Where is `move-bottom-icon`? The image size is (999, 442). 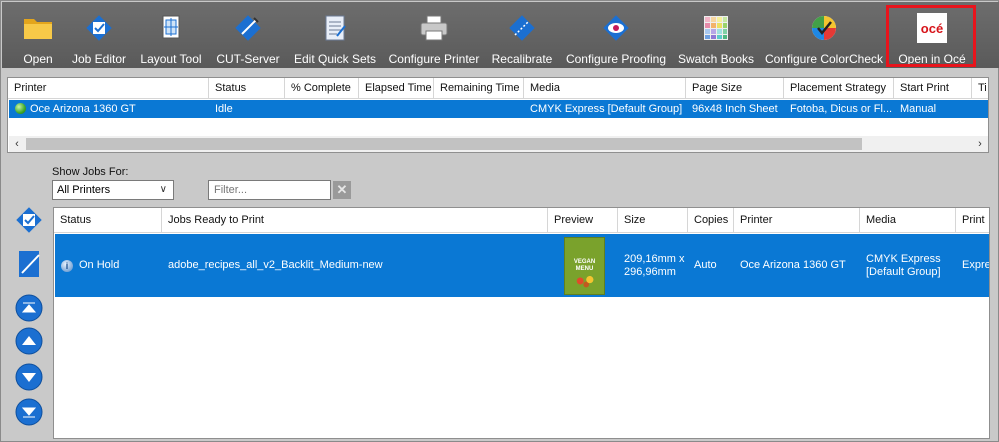
move-bottom-icon is located at coordinates (29, 412).